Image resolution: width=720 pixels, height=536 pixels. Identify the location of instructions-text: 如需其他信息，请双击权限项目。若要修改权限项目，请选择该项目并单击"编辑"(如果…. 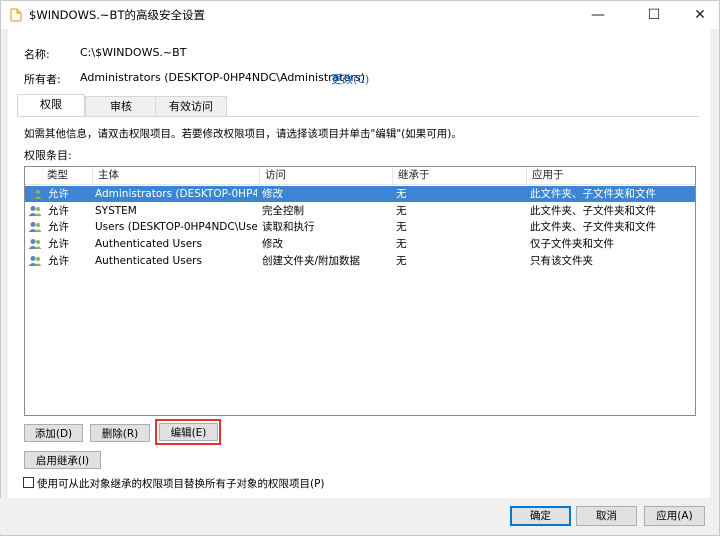
(243, 134).